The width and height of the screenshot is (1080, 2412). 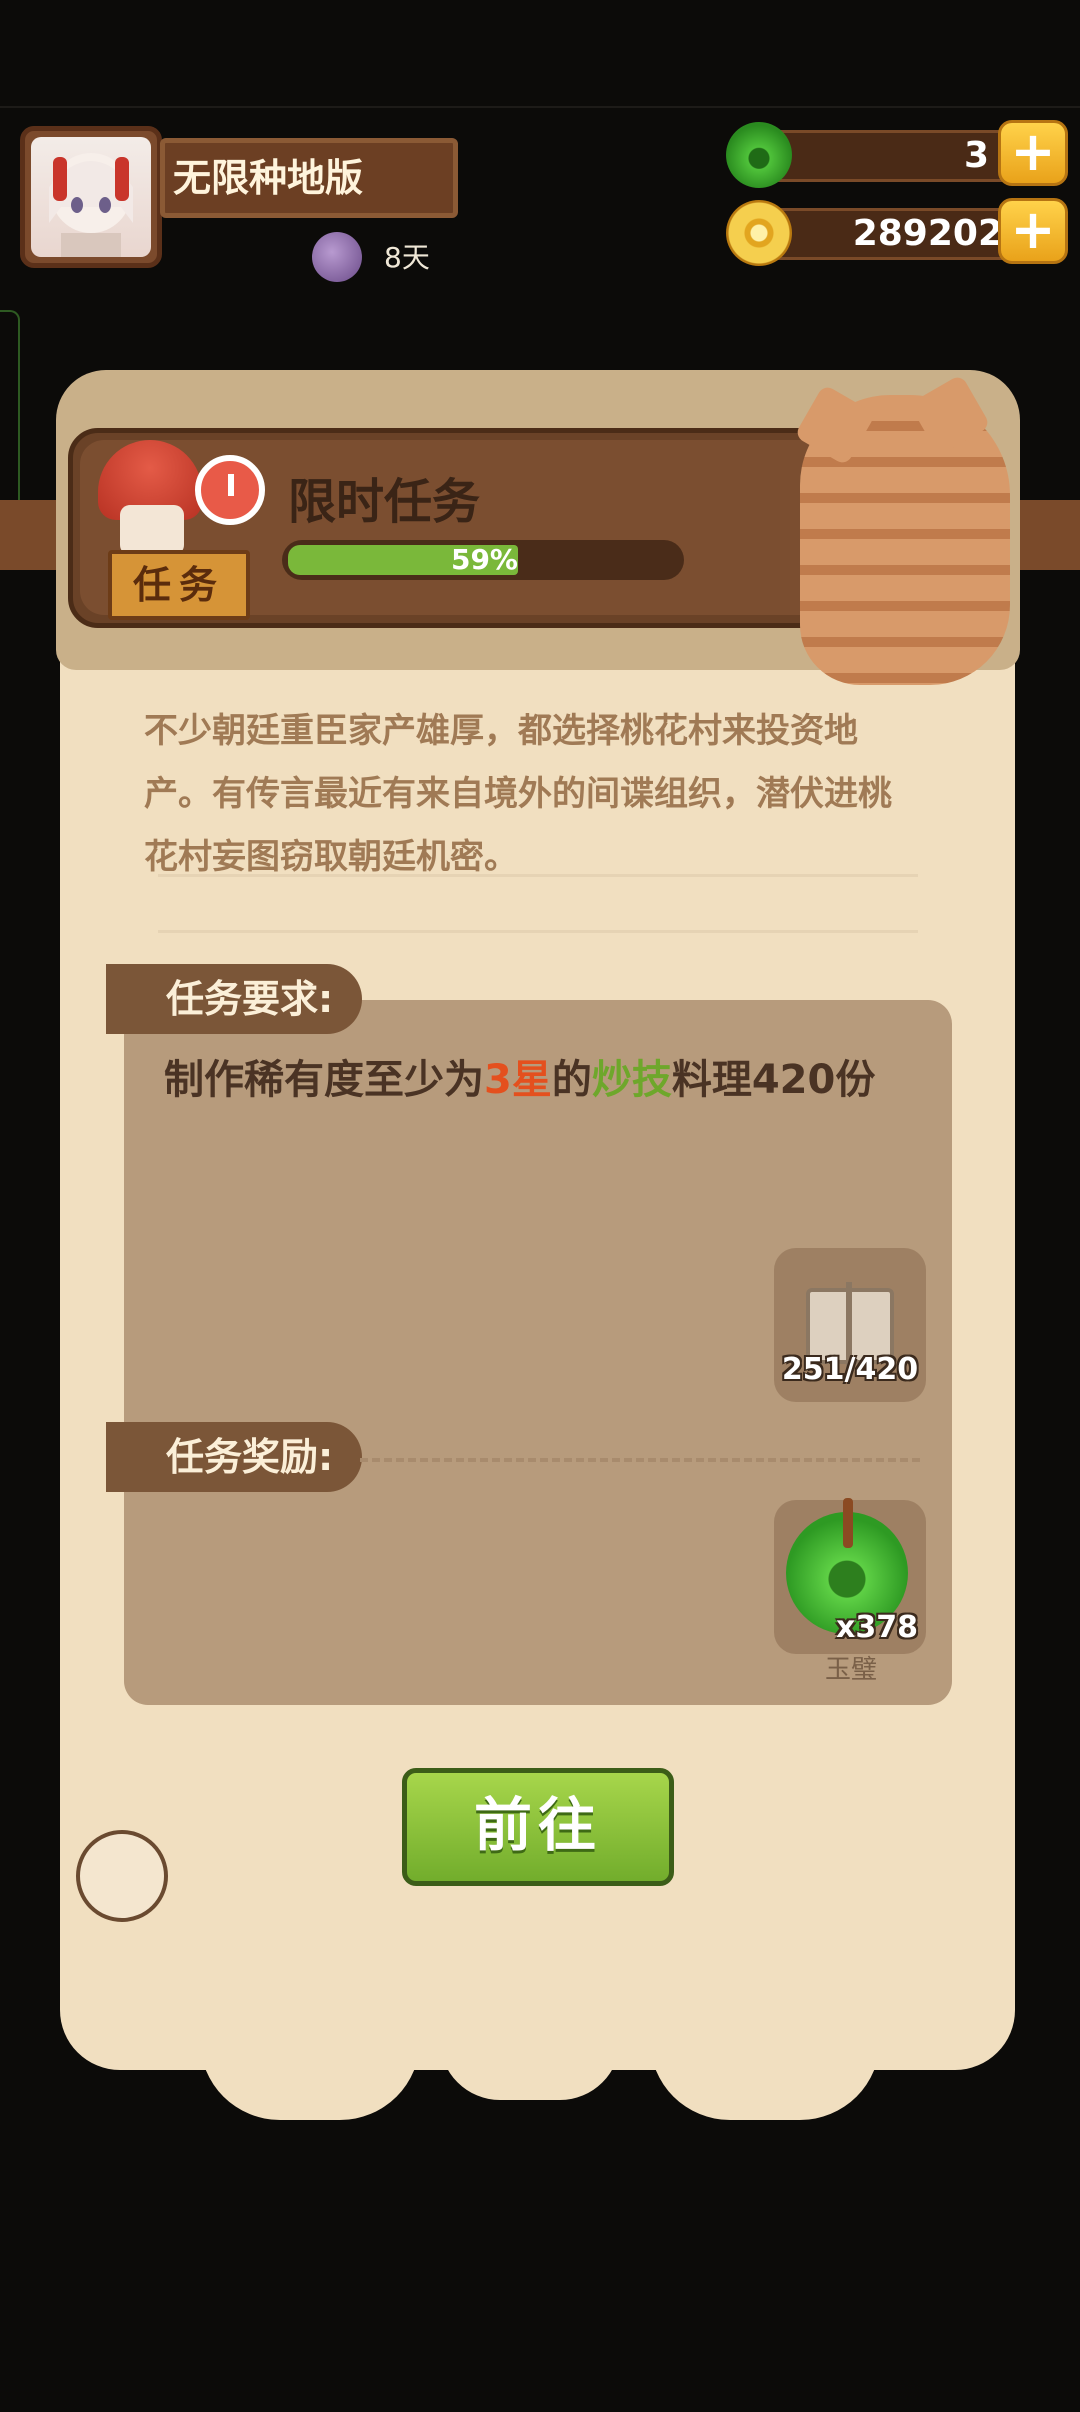 What do you see at coordinates (571, 1080) in the screenshot?
I see `requirement-middle: 的` at bounding box center [571, 1080].